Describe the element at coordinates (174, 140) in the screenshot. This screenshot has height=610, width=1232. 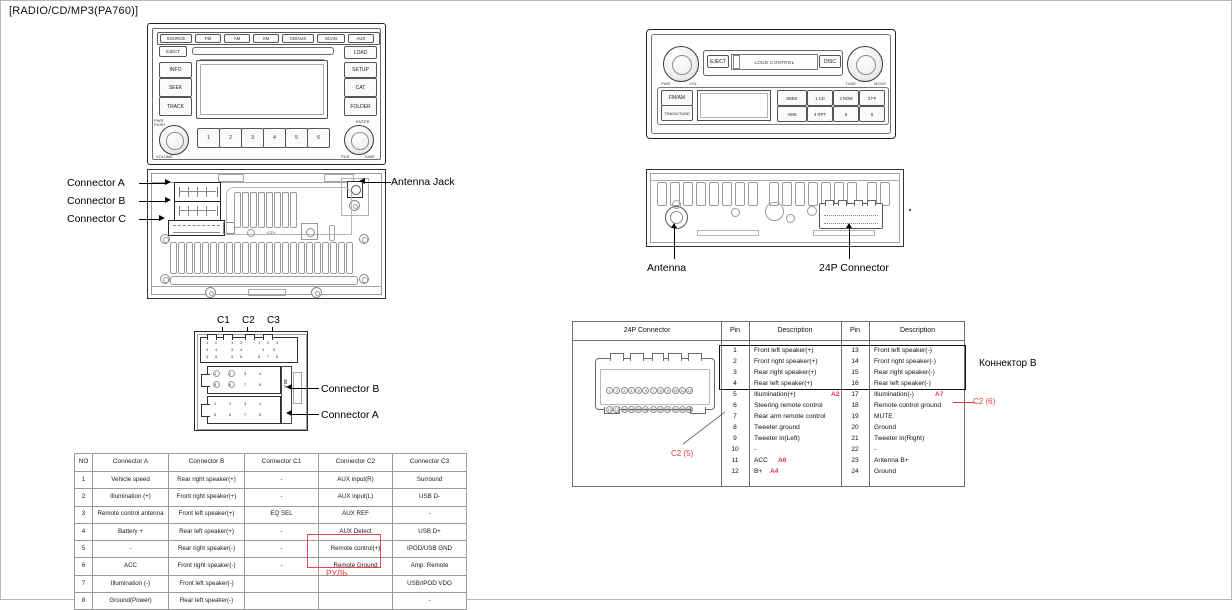
I see `volume-knob` at that location.